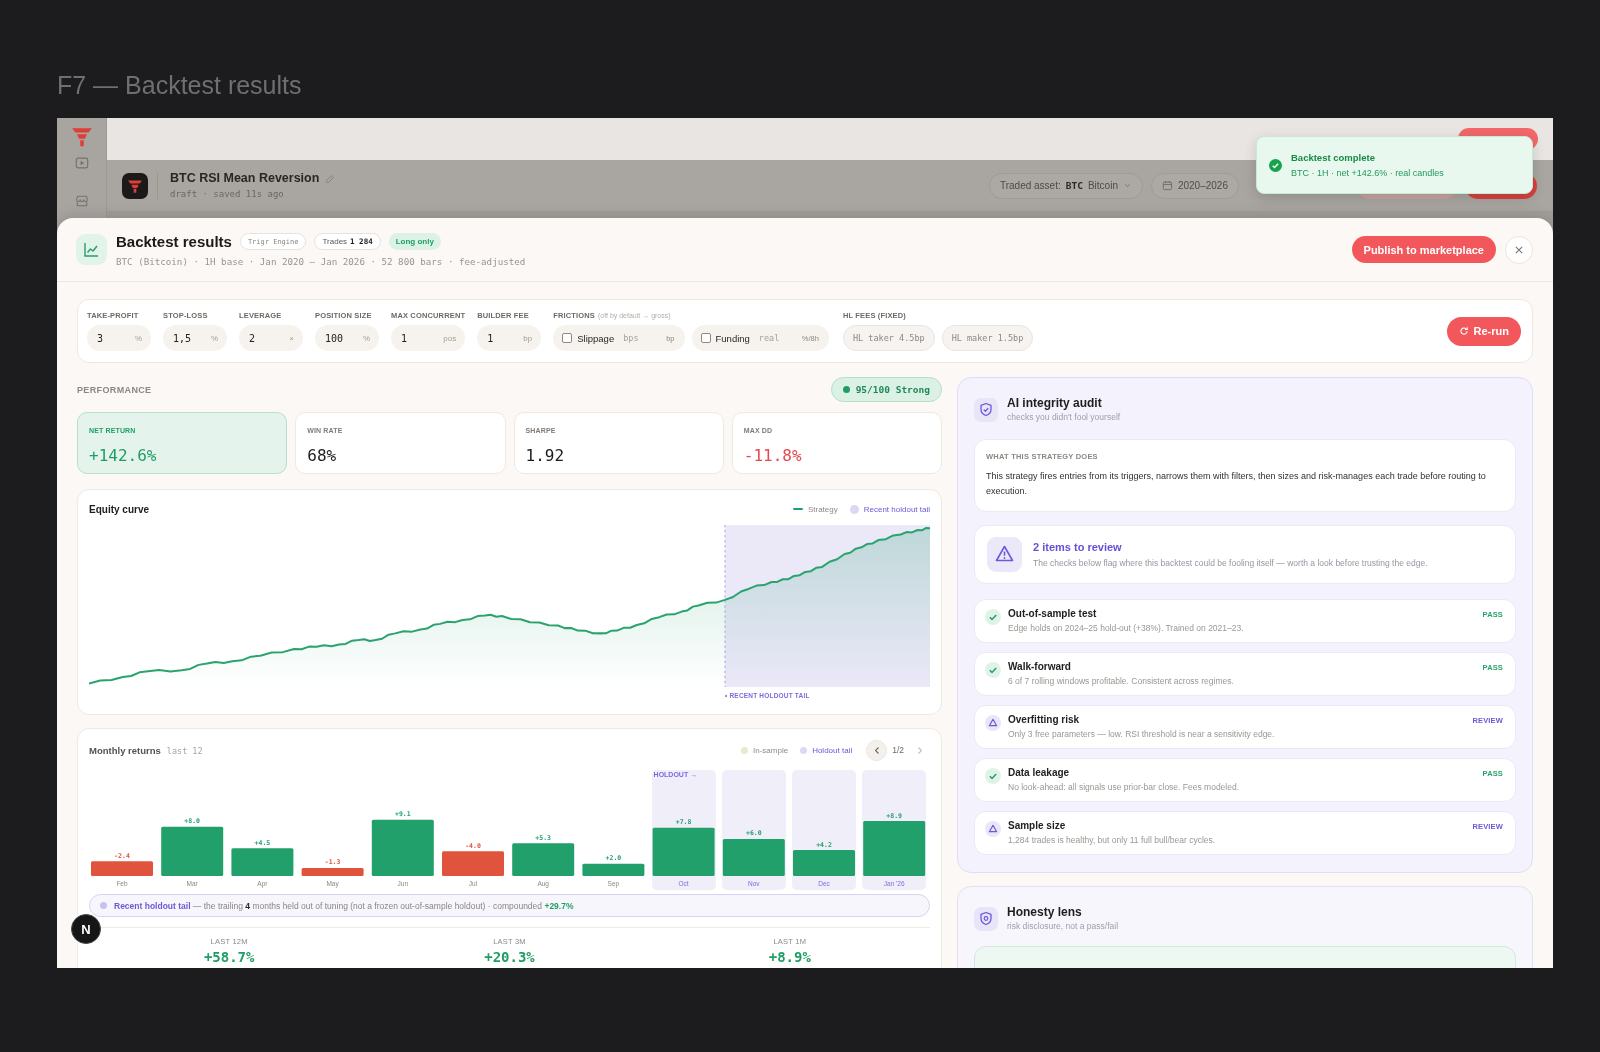  Describe the element at coordinates (119, 509) in the screenshot. I see `chart-title: Equity curve` at that location.